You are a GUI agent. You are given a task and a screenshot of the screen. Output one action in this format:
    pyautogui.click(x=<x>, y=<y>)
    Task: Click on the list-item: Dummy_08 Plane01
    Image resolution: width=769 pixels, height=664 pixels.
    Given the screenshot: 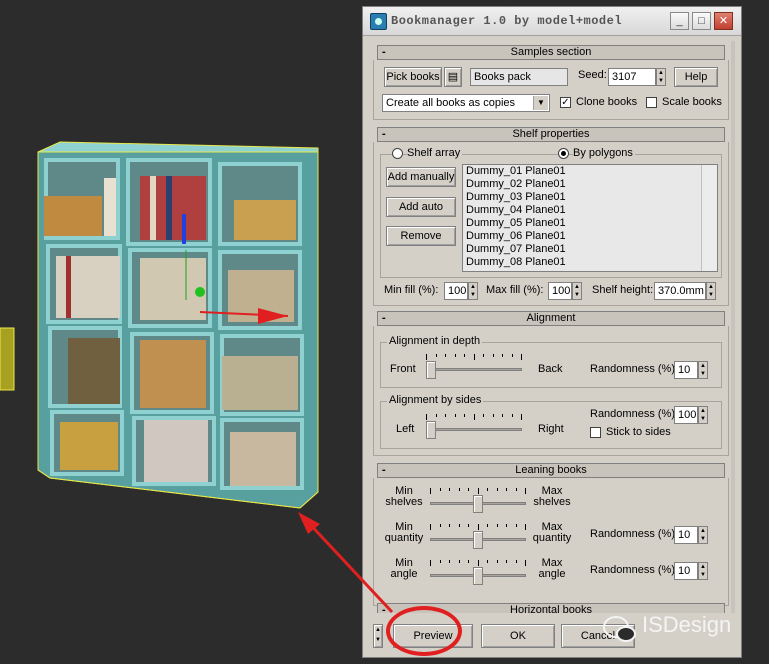 What is the action you would take?
    pyautogui.click(x=590, y=262)
    